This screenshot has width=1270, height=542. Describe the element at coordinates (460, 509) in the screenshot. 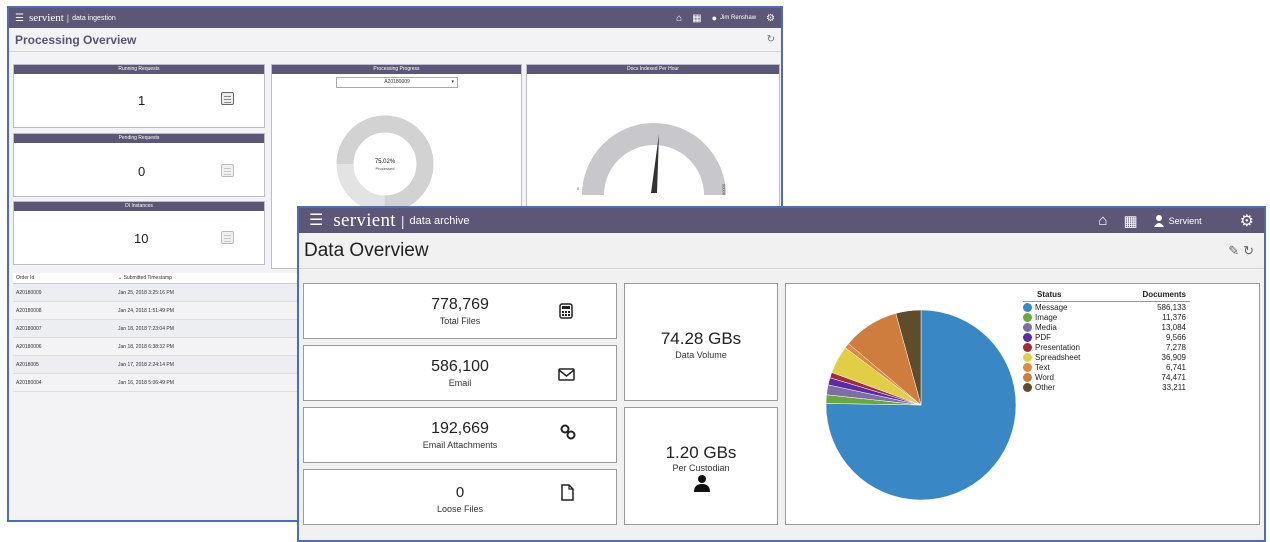

I see `loose-files-label: Loose Files` at that location.